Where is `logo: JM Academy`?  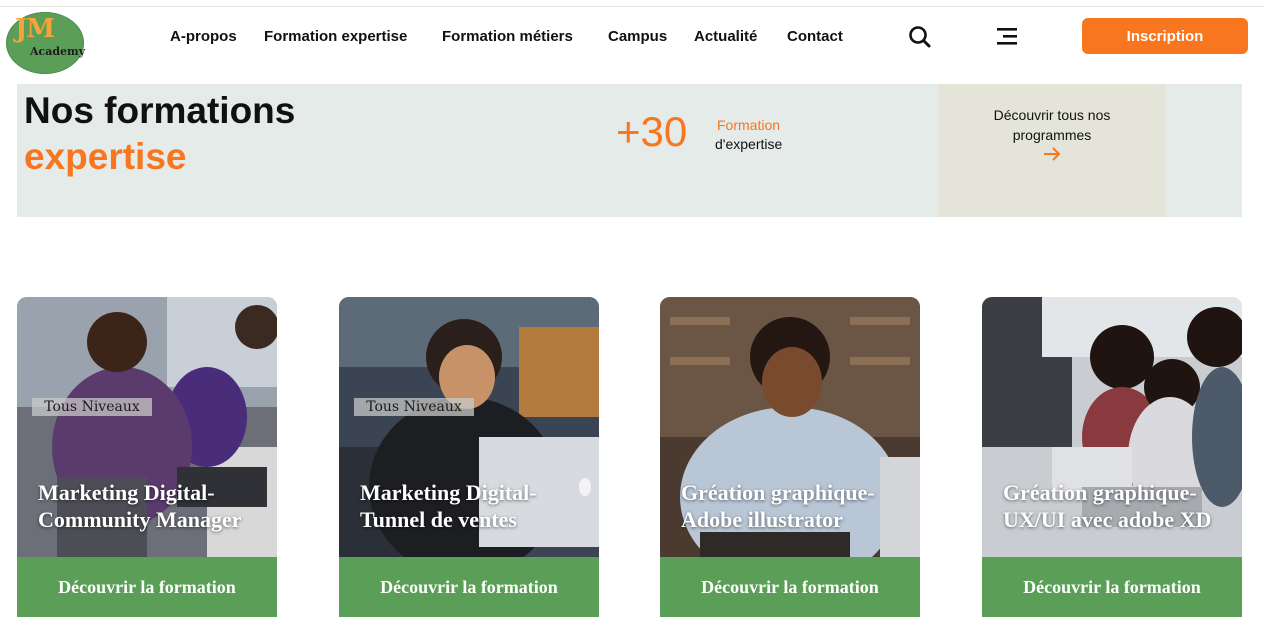
logo: JM Academy is located at coordinates (46, 43).